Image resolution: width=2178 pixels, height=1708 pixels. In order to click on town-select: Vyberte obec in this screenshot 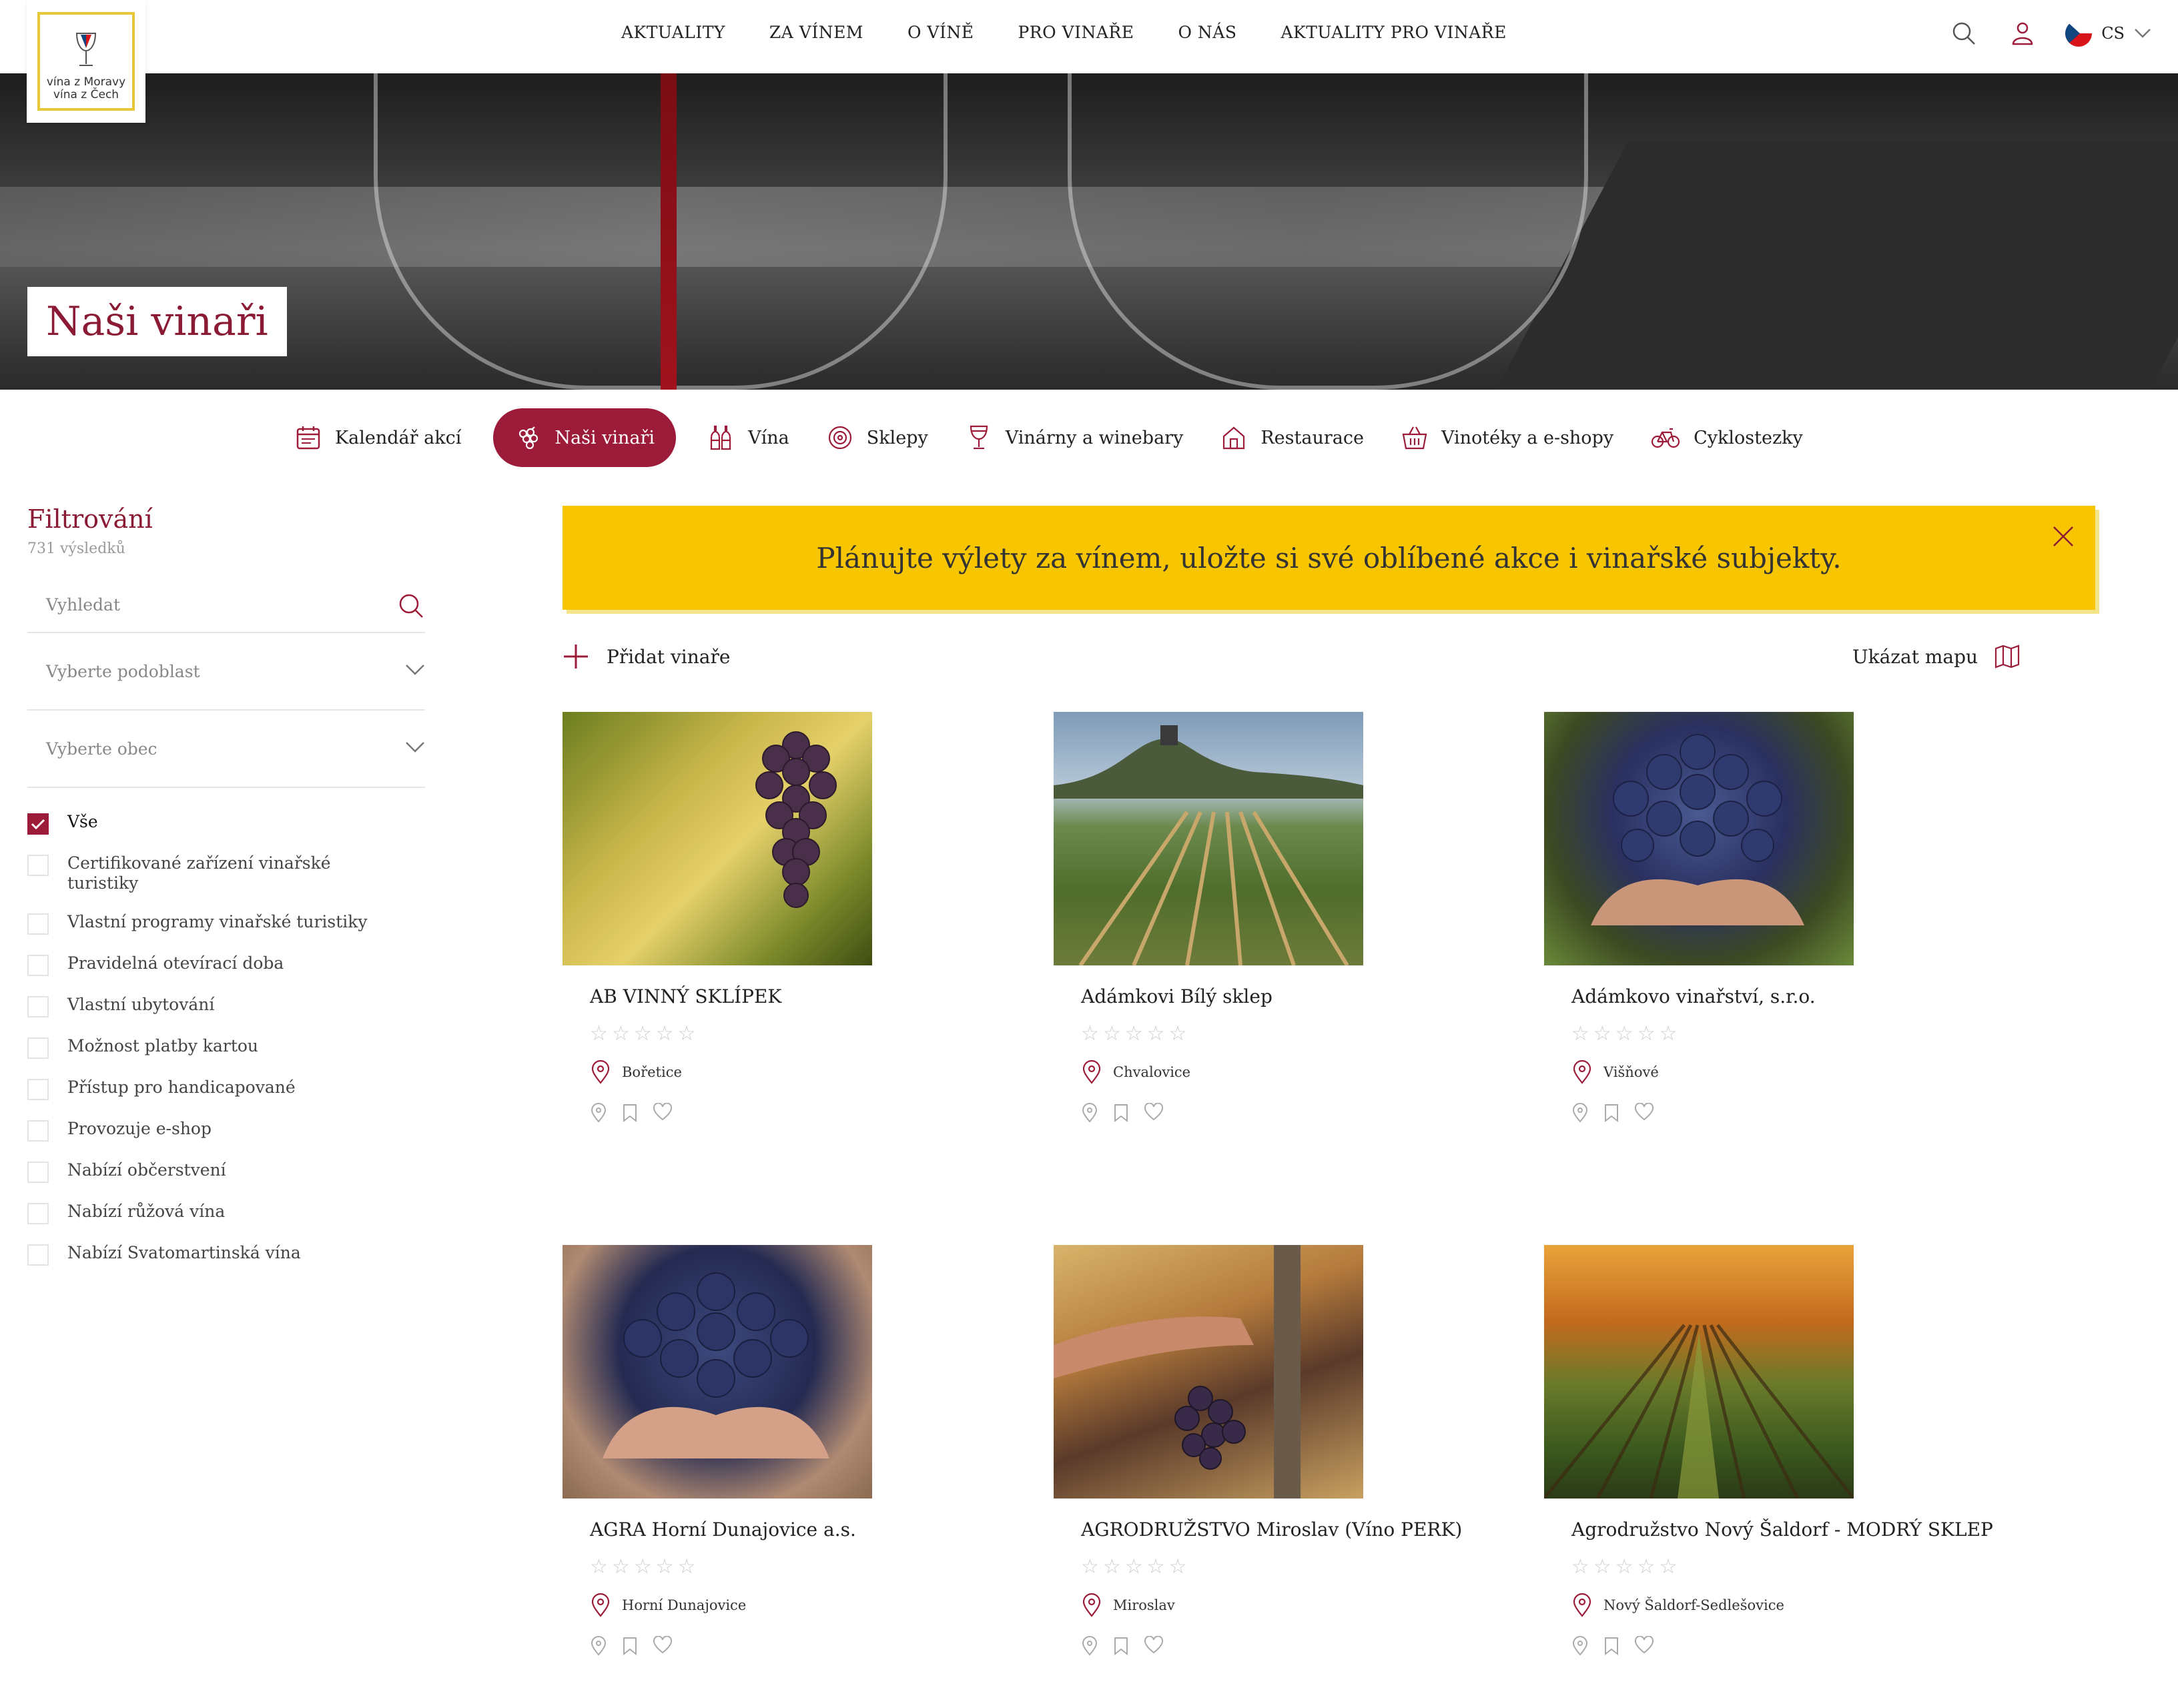, I will do `click(226, 749)`.